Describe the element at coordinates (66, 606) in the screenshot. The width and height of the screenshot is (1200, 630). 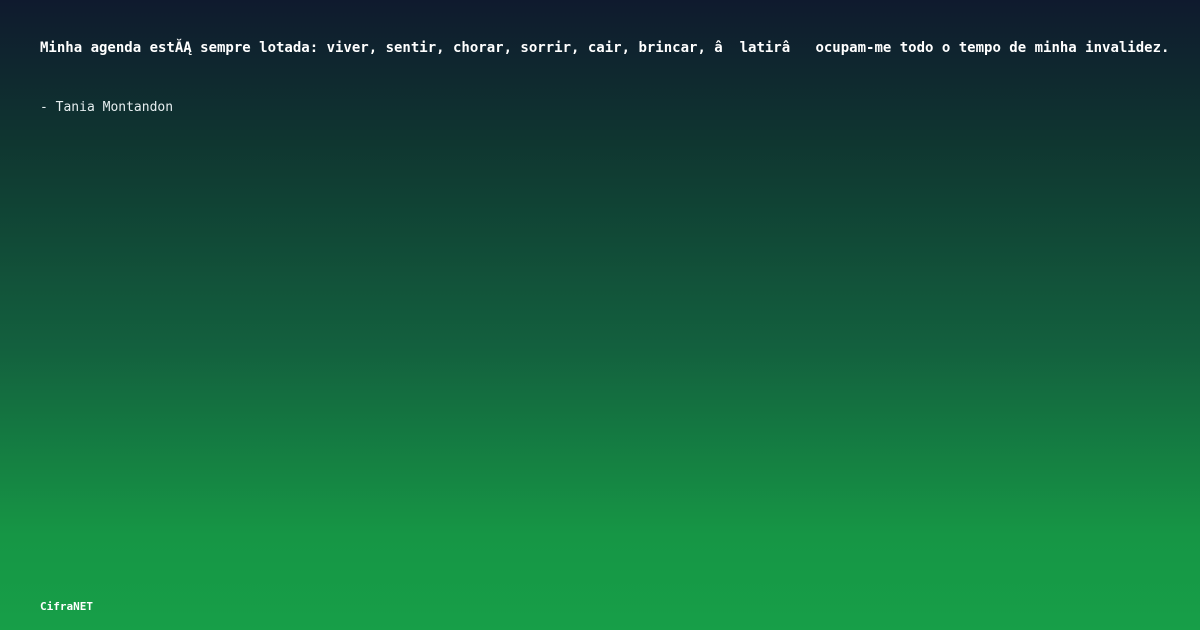
I see `brand-name: CifraNET` at that location.